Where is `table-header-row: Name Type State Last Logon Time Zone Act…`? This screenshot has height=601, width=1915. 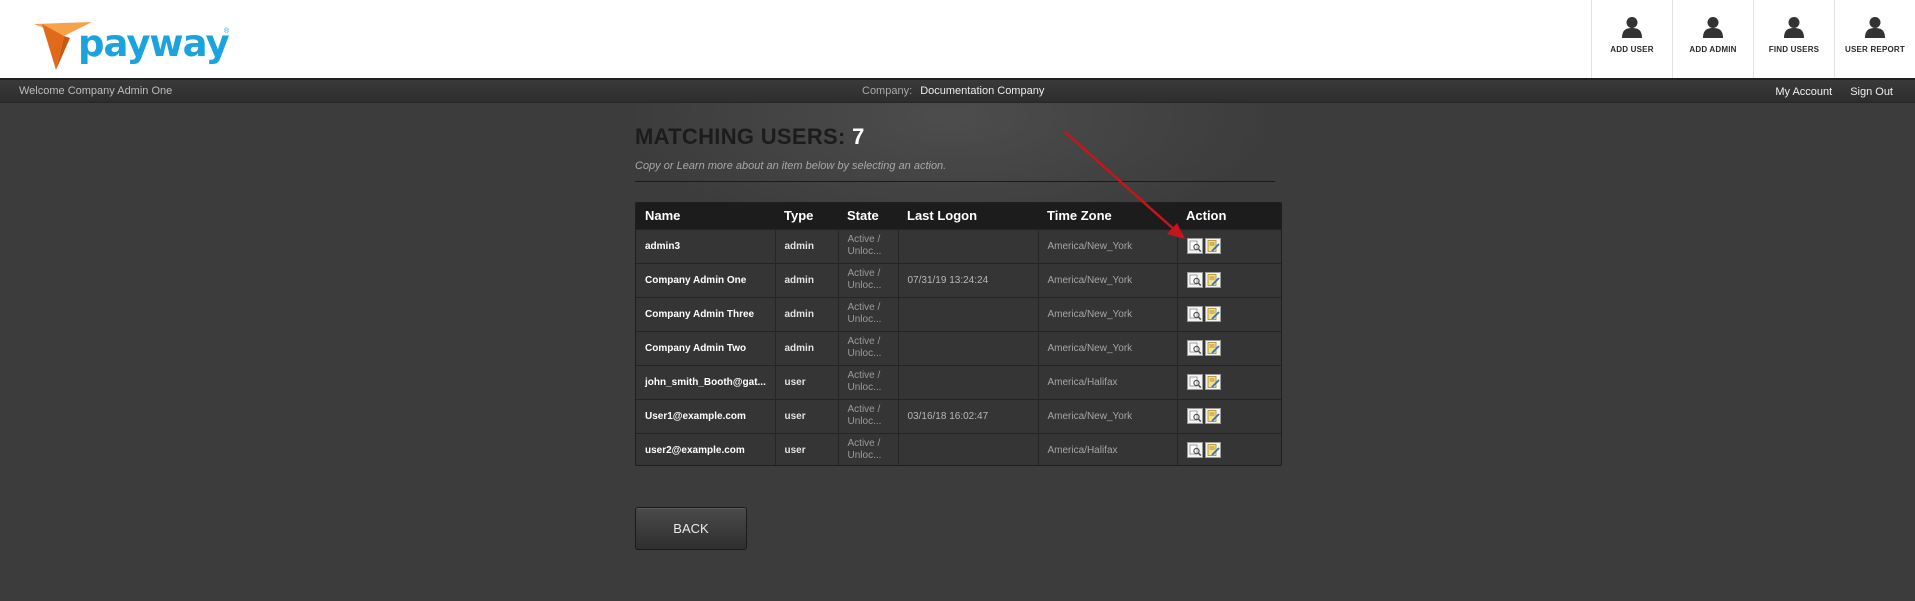 table-header-row: Name Type State Last Logon Time Zone Act… is located at coordinates (958, 216).